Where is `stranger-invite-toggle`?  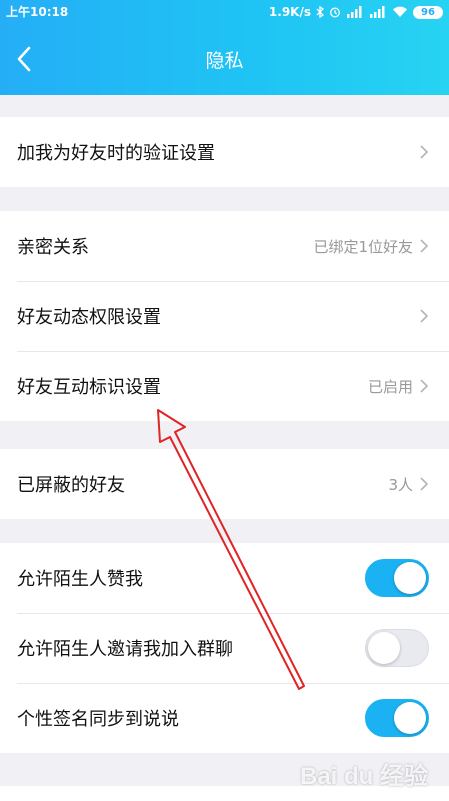 stranger-invite-toggle is located at coordinates (397, 648).